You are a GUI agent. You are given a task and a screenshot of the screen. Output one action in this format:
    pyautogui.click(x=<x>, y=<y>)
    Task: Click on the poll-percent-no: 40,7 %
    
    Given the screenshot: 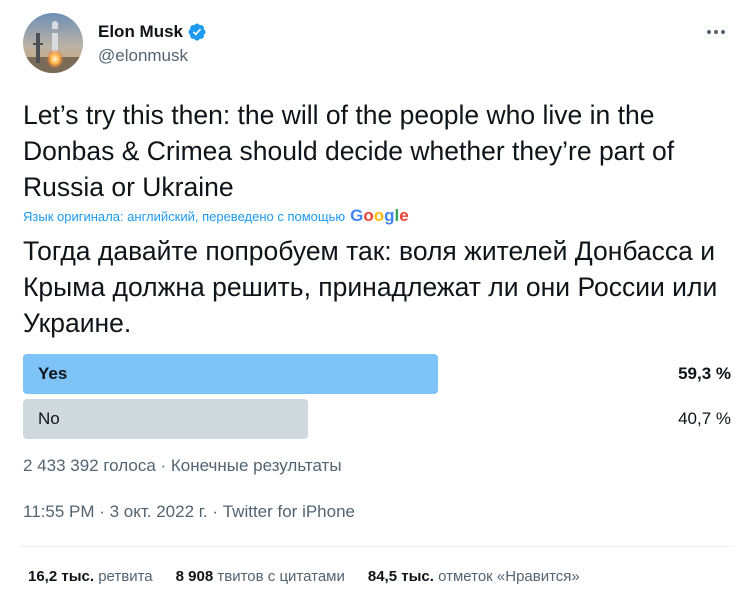 What is the action you would take?
    pyautogui.click(x=704, y=418)
    